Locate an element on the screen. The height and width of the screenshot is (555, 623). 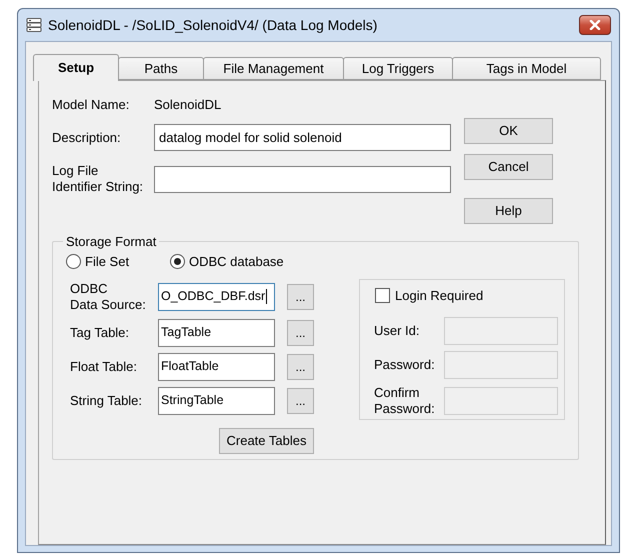
tab: Tags in Model is located at coordinates (526, 68).